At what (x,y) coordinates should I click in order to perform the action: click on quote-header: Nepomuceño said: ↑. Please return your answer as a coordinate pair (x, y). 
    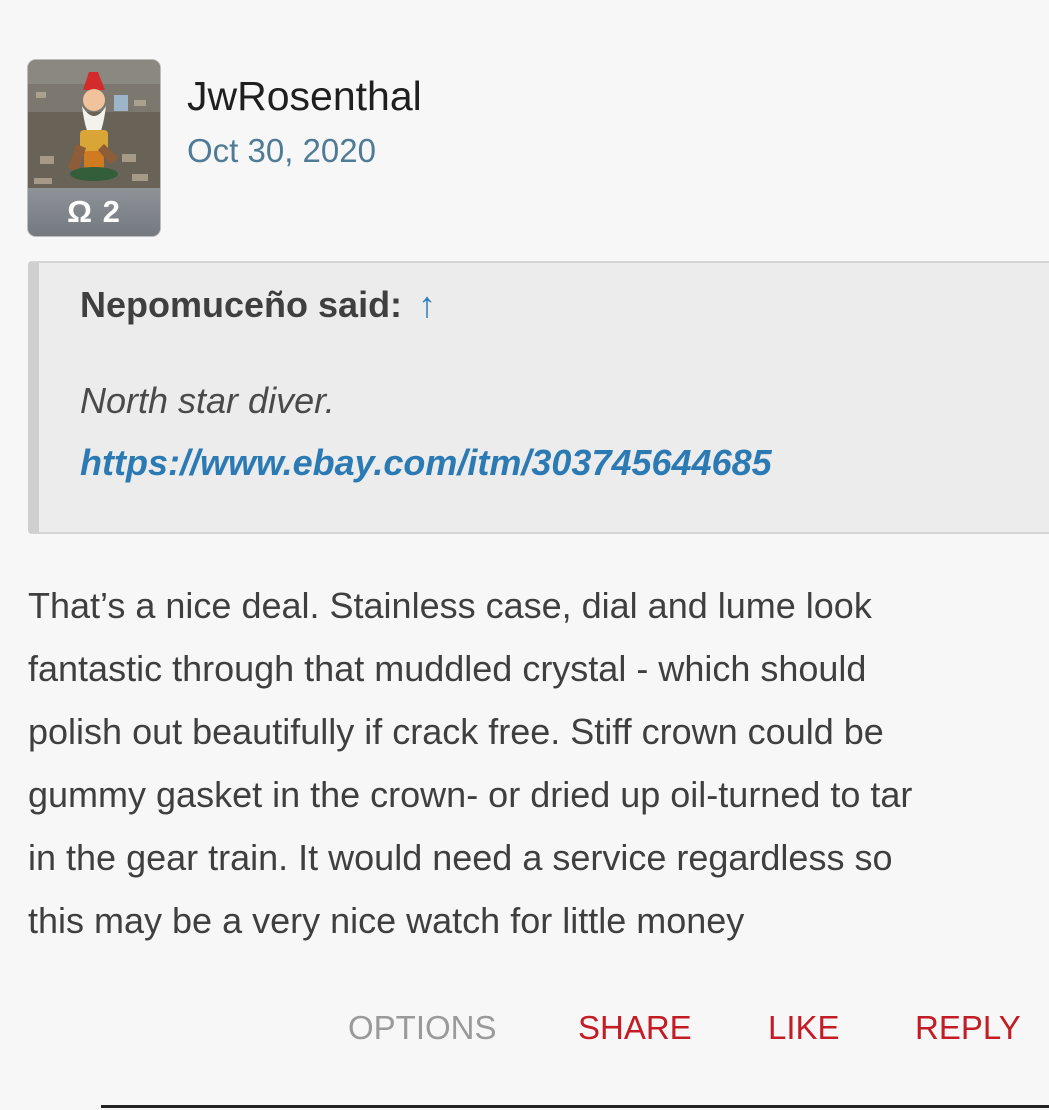
    Looking at the image, I should click on (258, 305).